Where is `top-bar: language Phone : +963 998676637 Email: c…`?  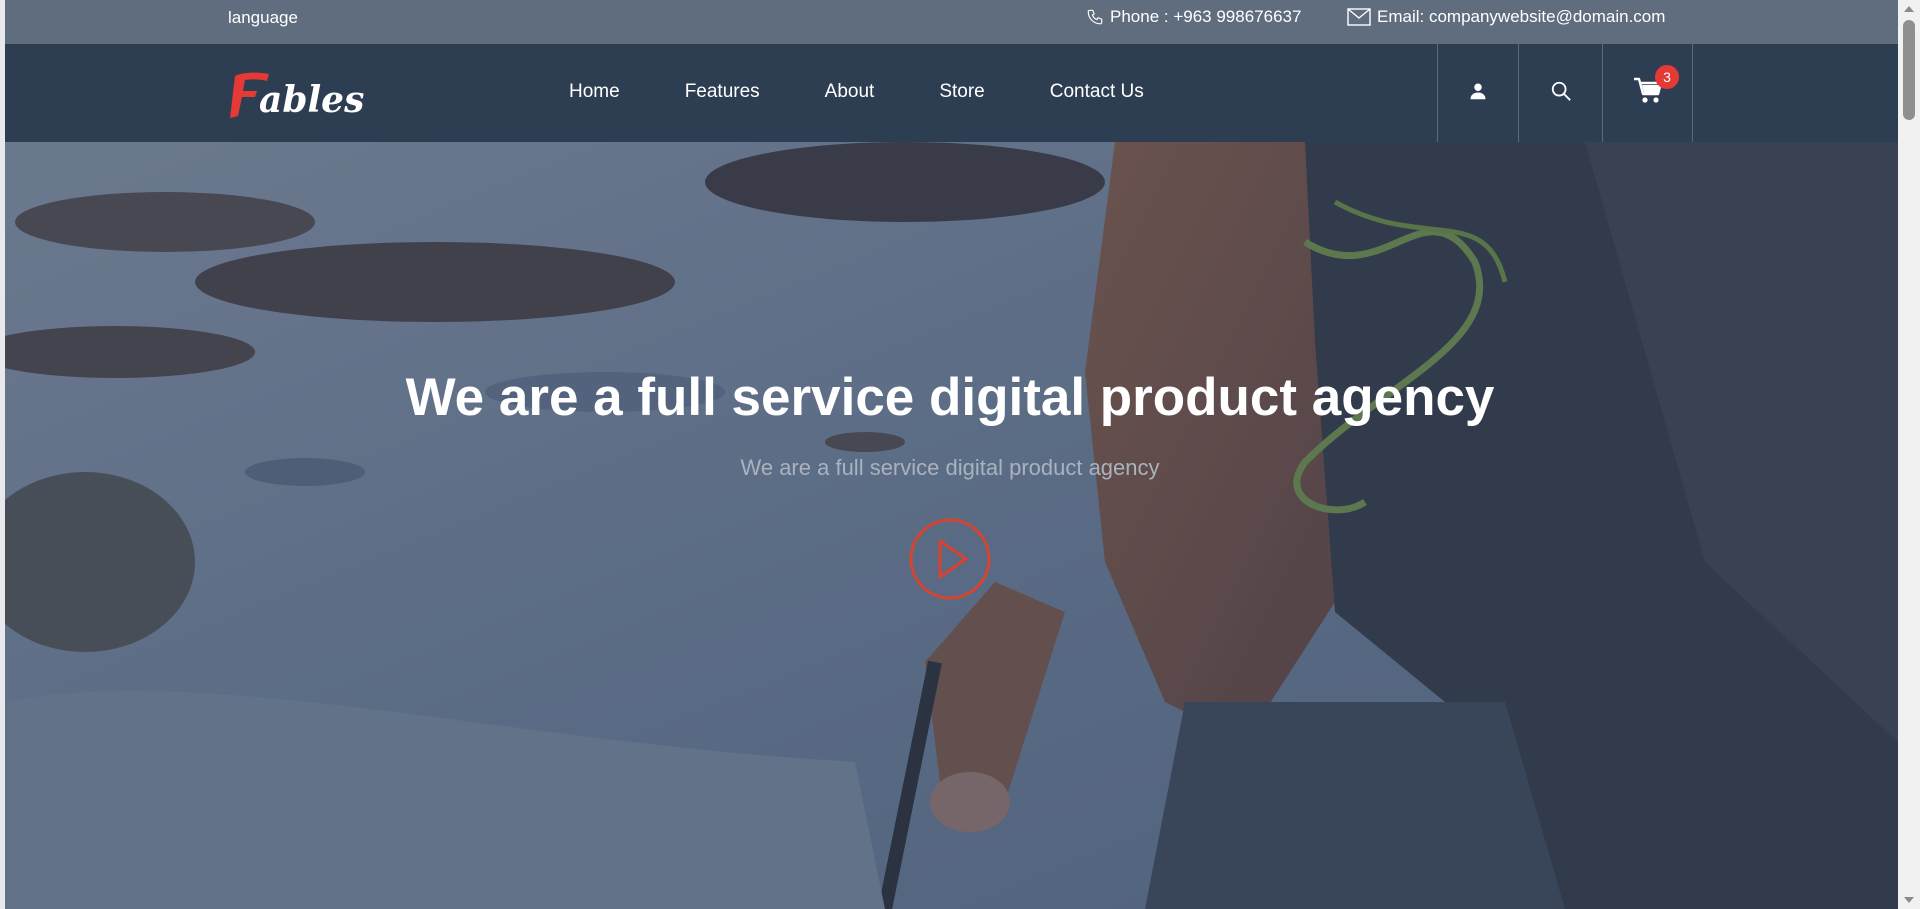 top-bar: language Phone : +963 998676637 Email: c… is located at coordinates (951, 22).